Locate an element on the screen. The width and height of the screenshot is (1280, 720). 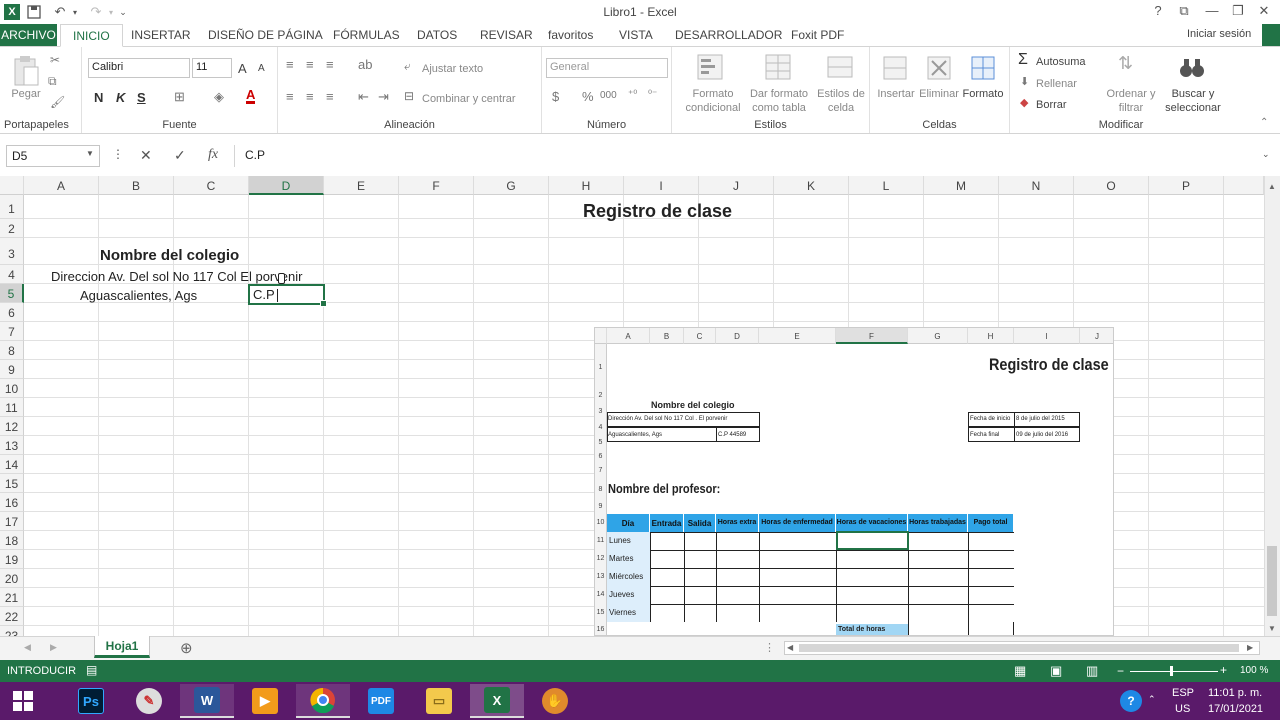
column-header-e: E is located at coordinates (361, 185).